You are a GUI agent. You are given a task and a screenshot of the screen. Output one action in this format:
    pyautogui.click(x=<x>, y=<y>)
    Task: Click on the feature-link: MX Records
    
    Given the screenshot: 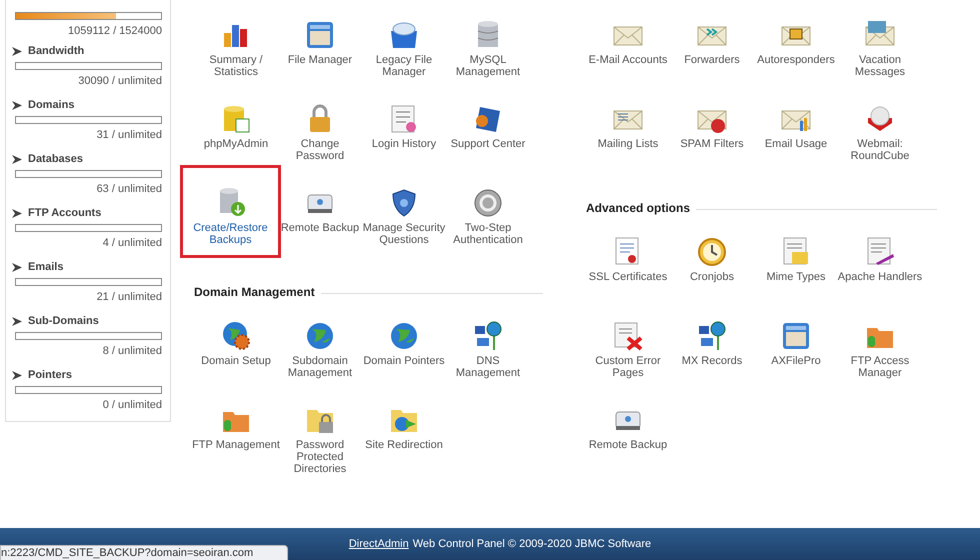 What is the action you would take?
    pyautogui.click(x=712, y=358)
    